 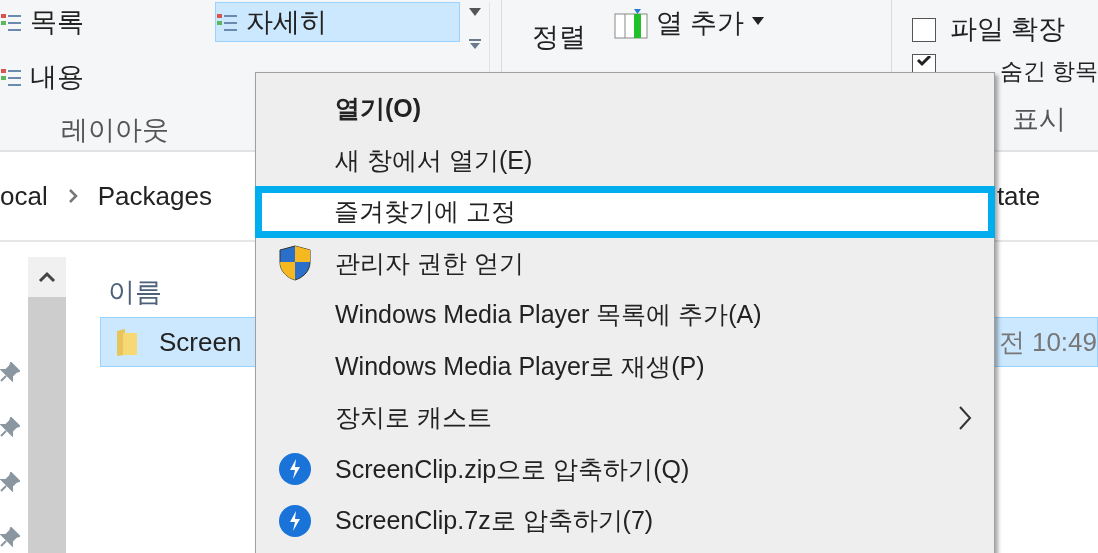 I want to click on menu-item: 장치로 캐스트, so click(x=625, y=418).